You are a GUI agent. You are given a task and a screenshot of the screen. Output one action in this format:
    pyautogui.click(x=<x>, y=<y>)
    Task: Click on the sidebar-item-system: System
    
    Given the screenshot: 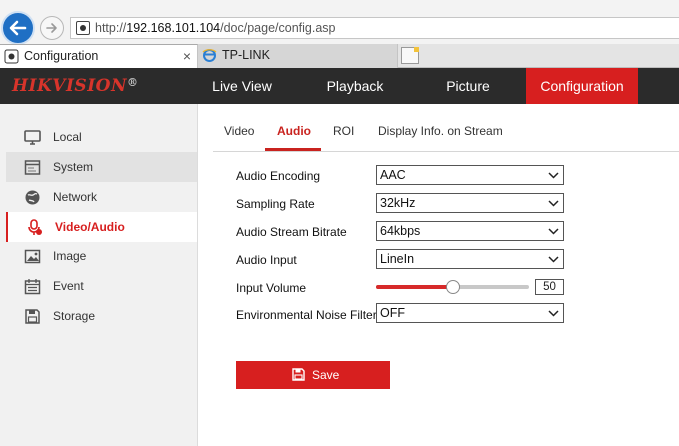 What is the action you would take?
    pyautogui.click(x=101, y=167)
    